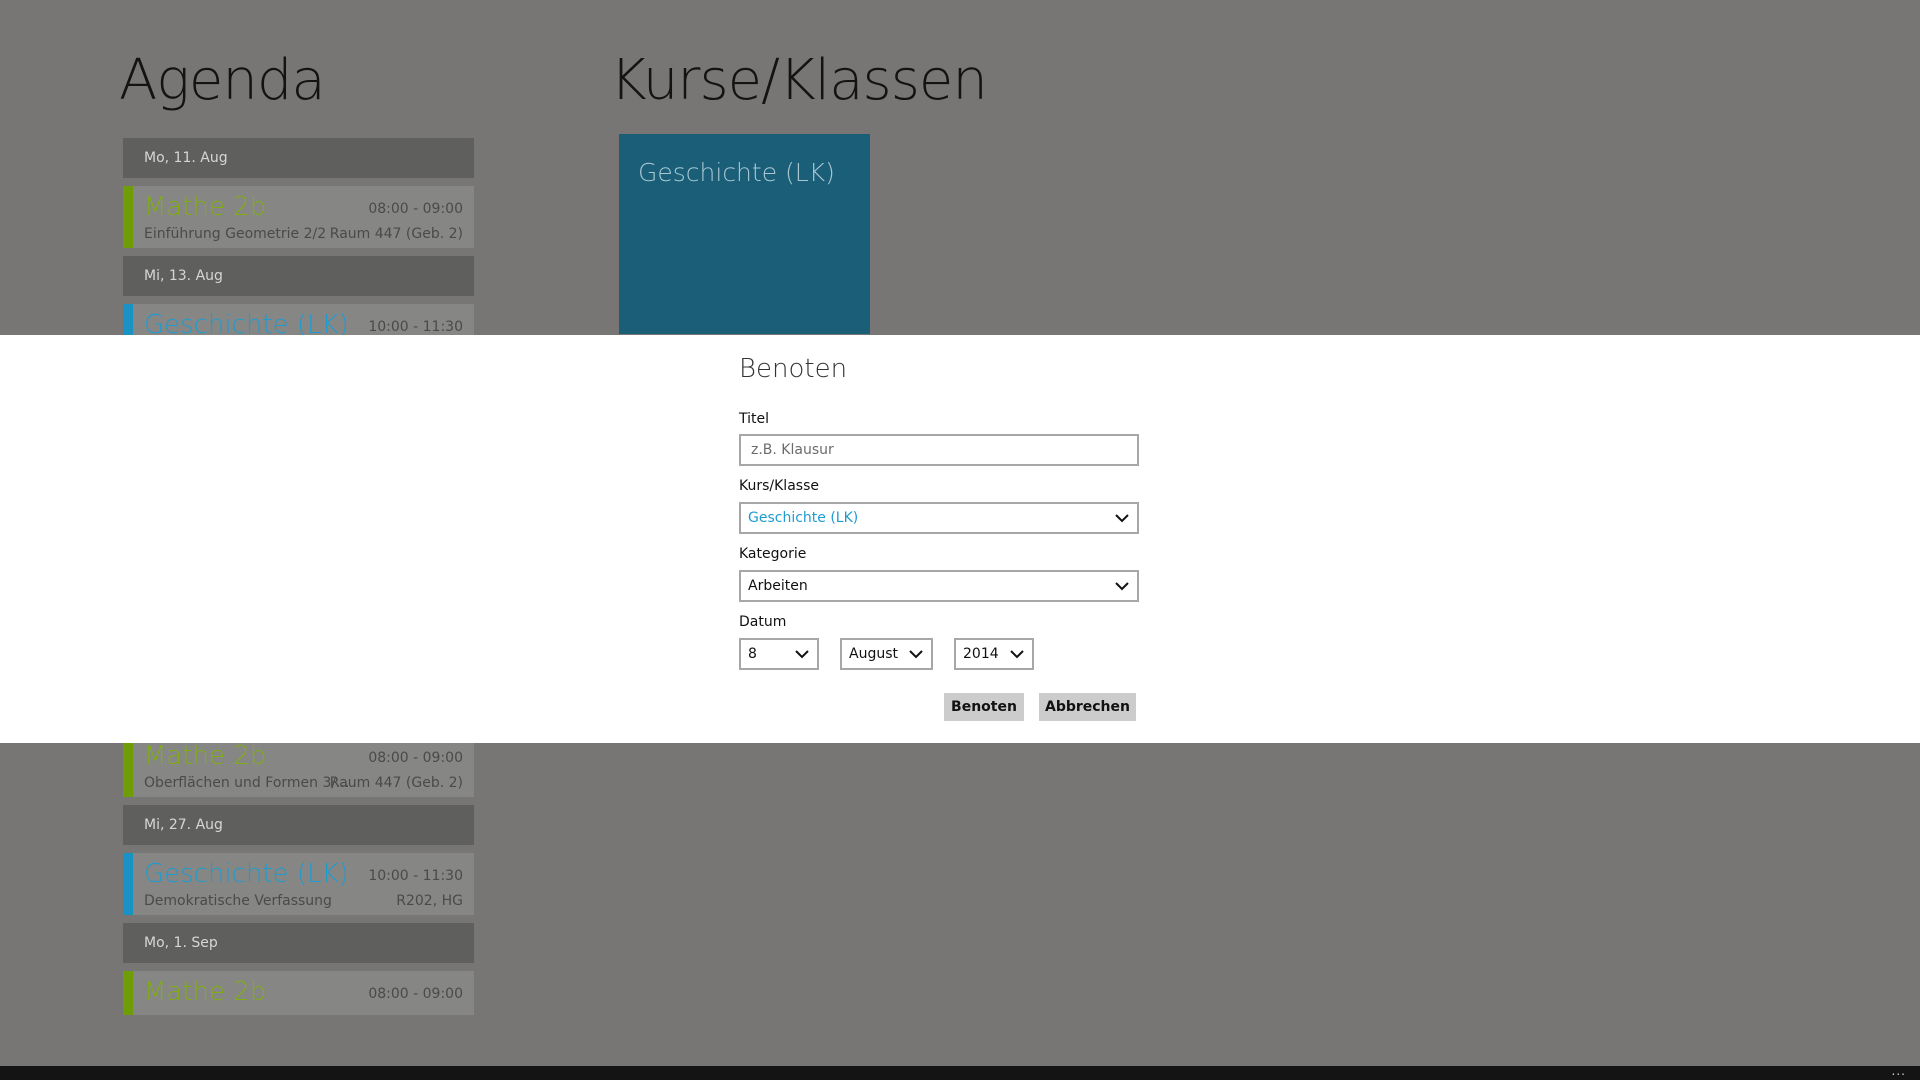  Describe the element at coordinates (298, 276) in the screenshot. I see `day-header: Mi, 13. Aug` at that location.